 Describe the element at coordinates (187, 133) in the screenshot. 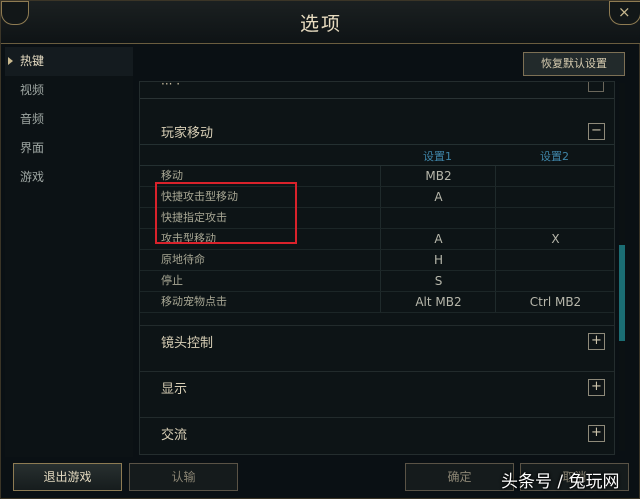

I see `section-title: 玩家移动` at that location.